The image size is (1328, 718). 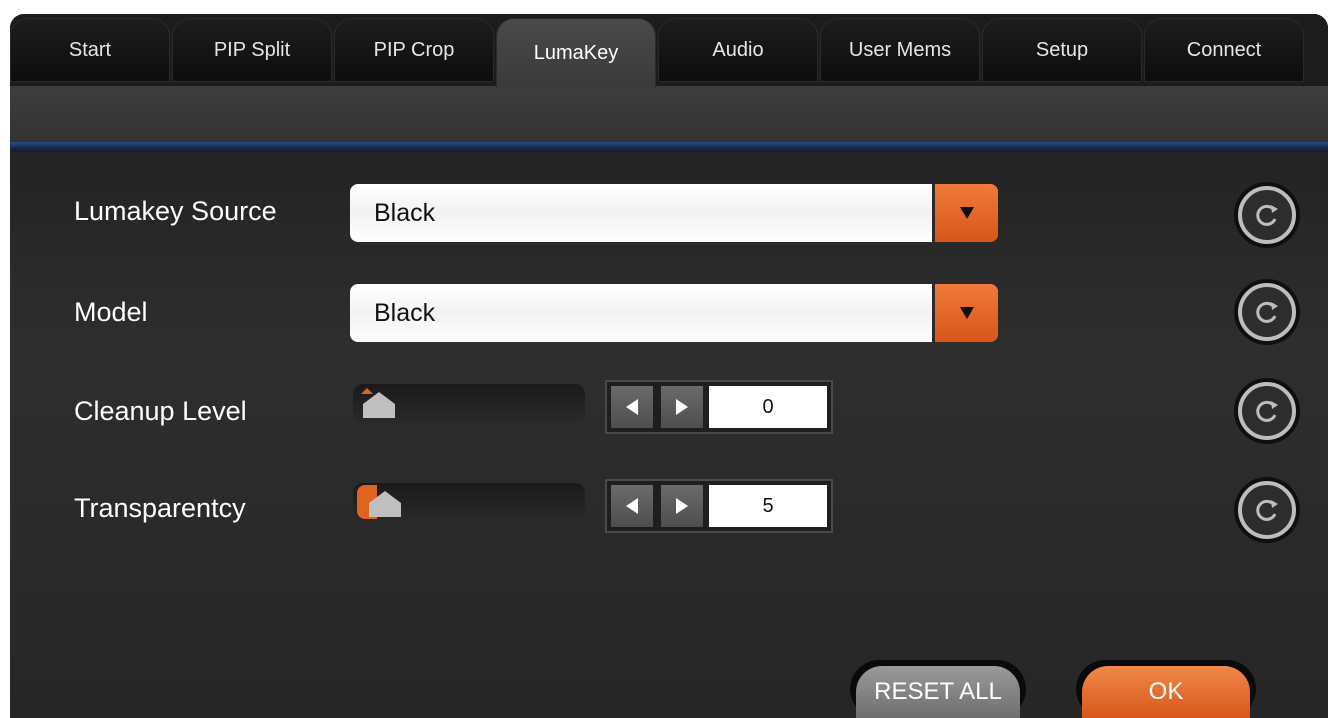 What do you see at coordinates (175, 211) in the screenshot?
I see `lumakey-source-label: Lumakey Source` at bounding box center [175, 211].